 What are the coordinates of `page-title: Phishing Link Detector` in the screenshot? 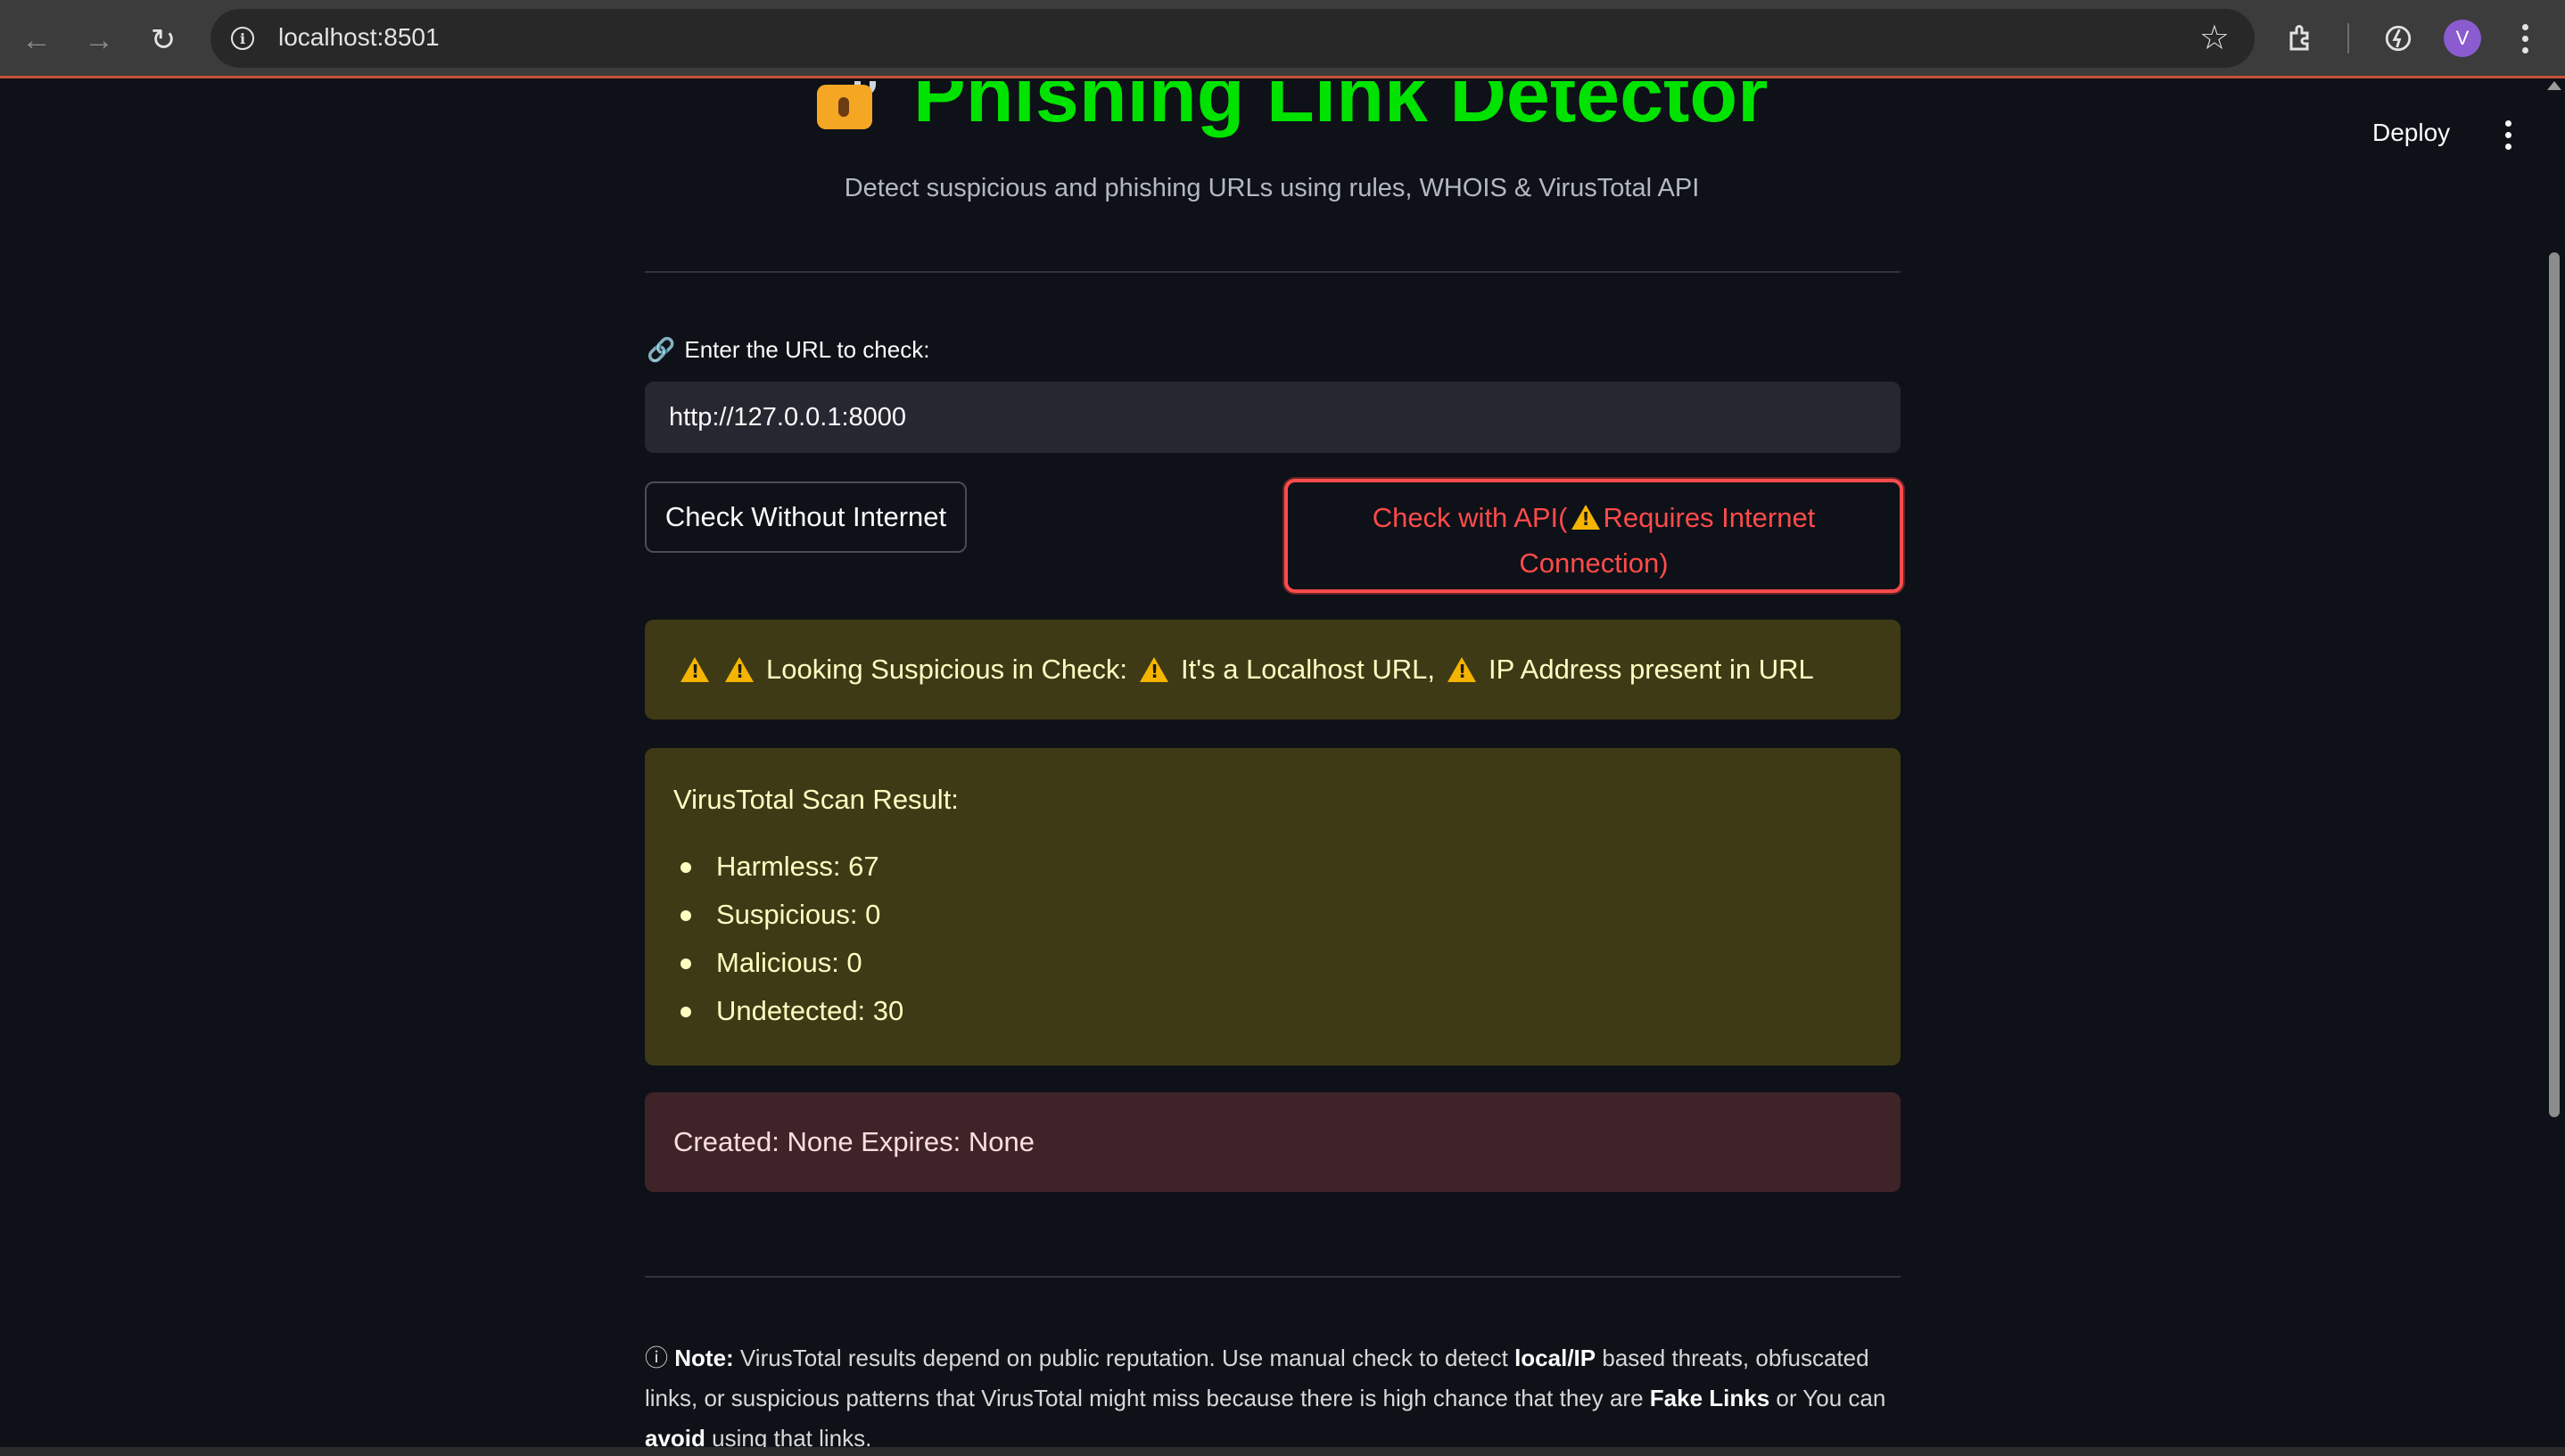 It's located at (1341, 109).